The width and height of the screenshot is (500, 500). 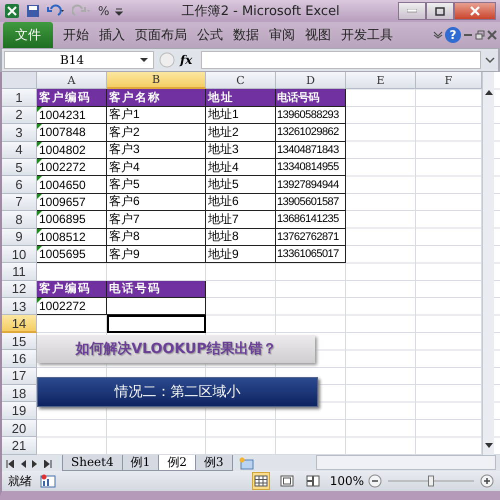 I want to click on save-icon, so click(x=33, y=11).